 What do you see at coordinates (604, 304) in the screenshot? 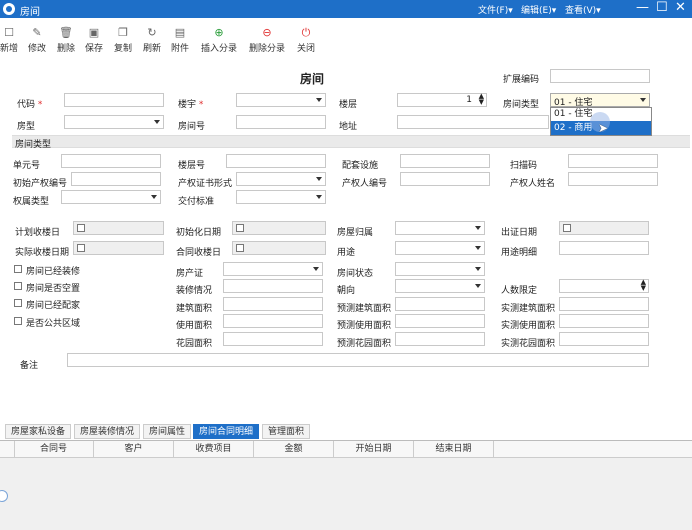
I see `actual-building-area-input` at bounding box center [604, 304].